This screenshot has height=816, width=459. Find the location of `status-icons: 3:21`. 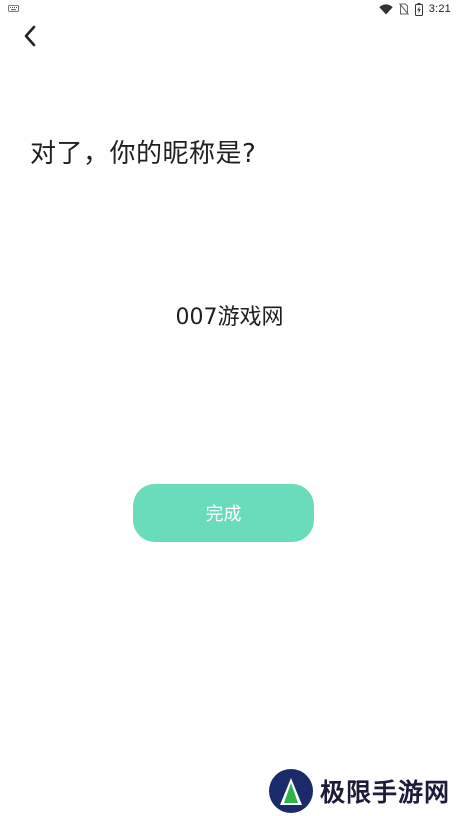

status-icons: 3:21 is located at coordinates (415, 9).